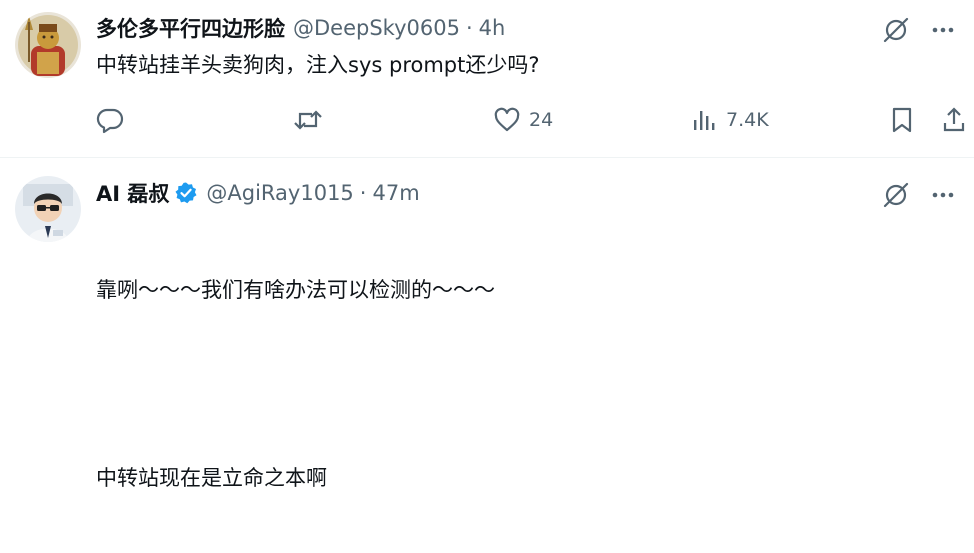  What do you see at coordinates (747, 120) in the screenshot?
I see `view-count: 7.4K` at bounding box center [747, 120].